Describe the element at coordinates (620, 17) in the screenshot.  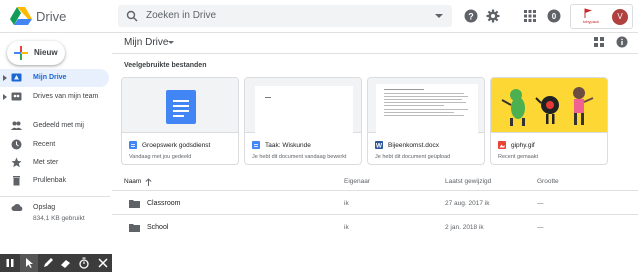
I see `avatar: V` at that location.